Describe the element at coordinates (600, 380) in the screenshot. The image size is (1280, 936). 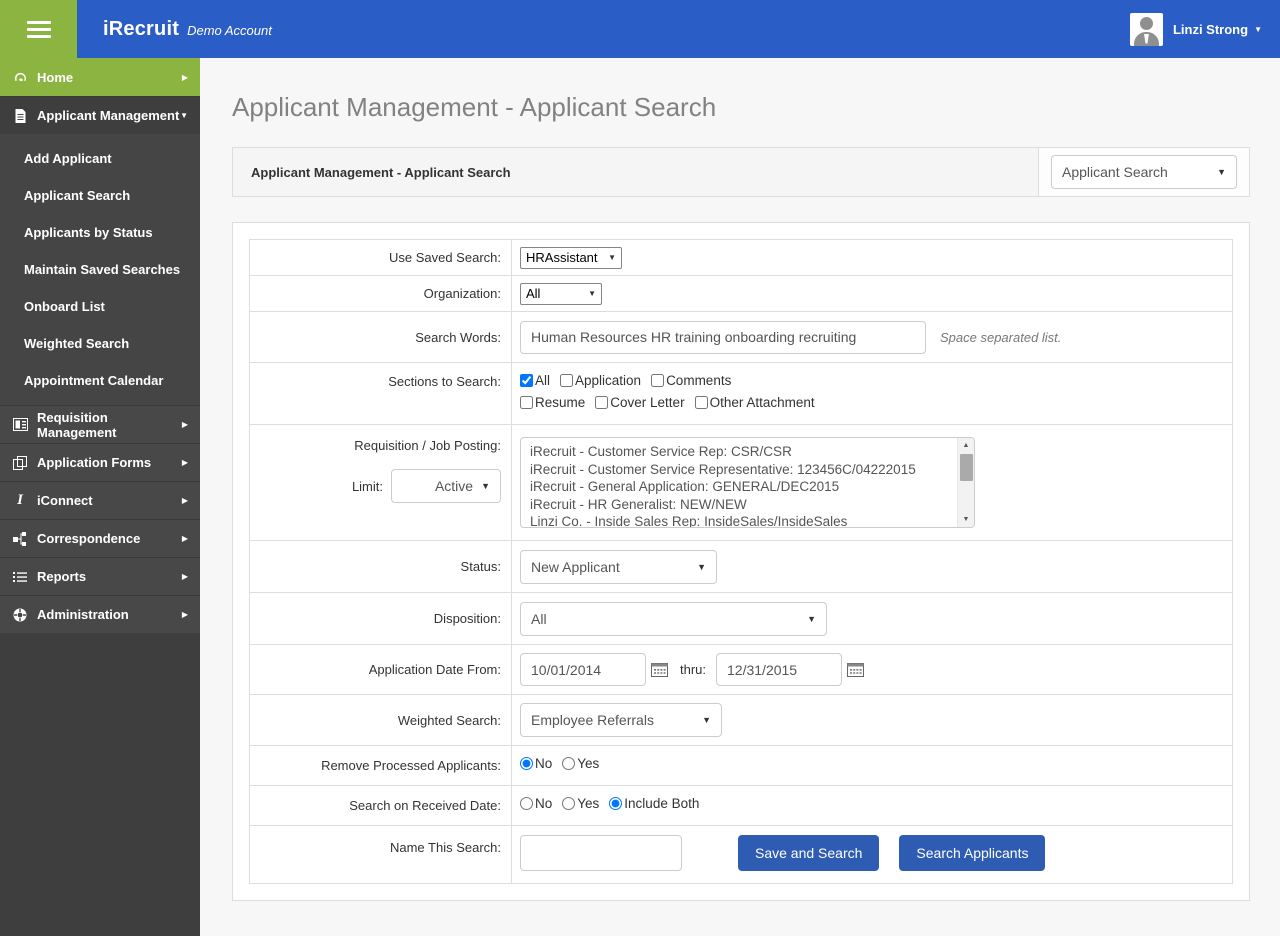
I see `checkbox-option-application: Application` at that location.